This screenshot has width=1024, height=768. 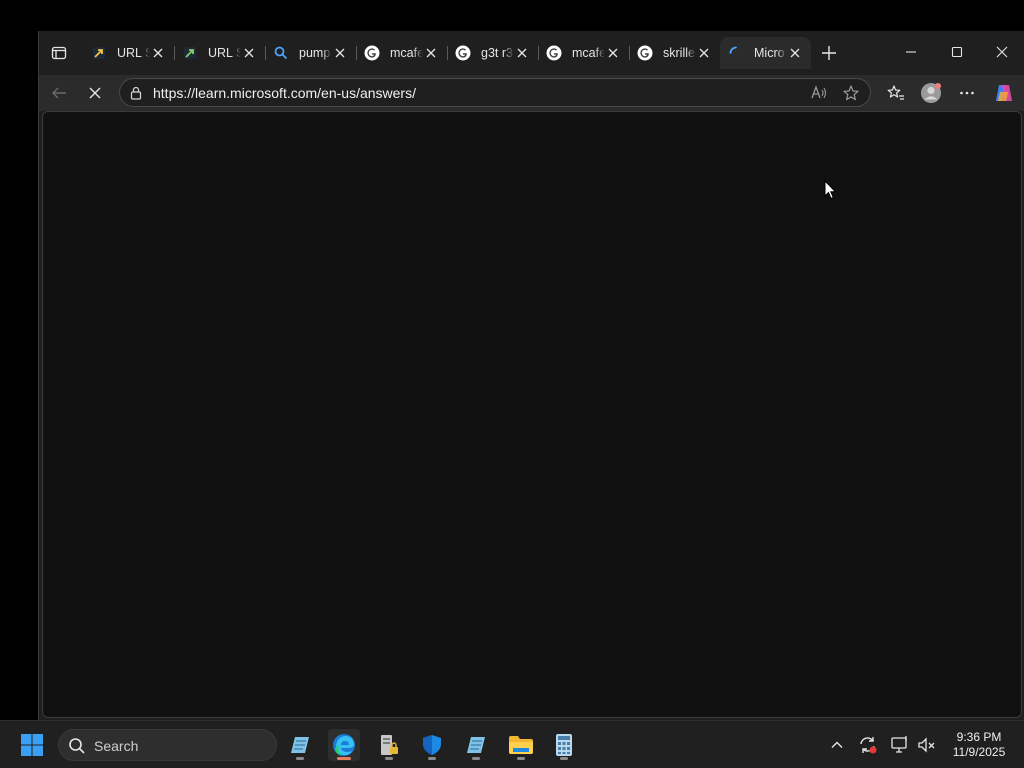 I want to click on back-button, so click(x=59, y=93).